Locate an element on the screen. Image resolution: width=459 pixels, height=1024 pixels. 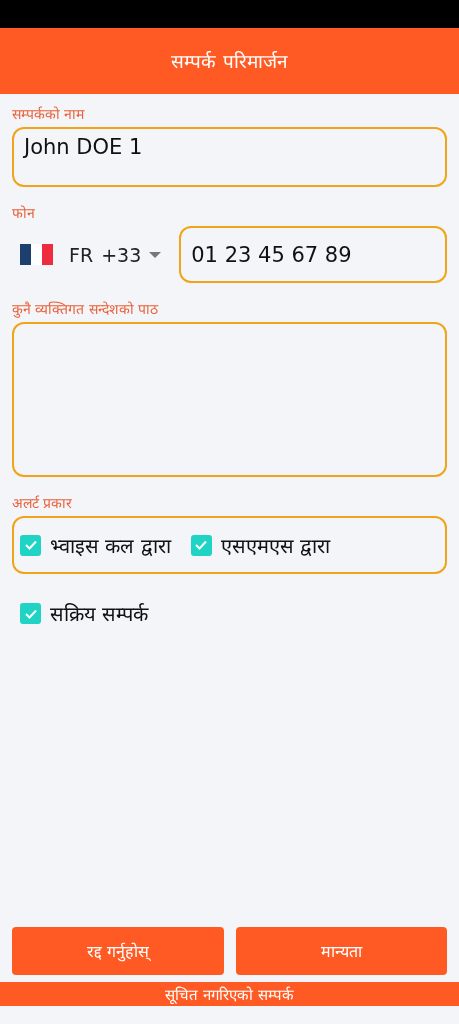
alert-checkbox: एसएमएस द्वारा is located at coordinates (260, 545).